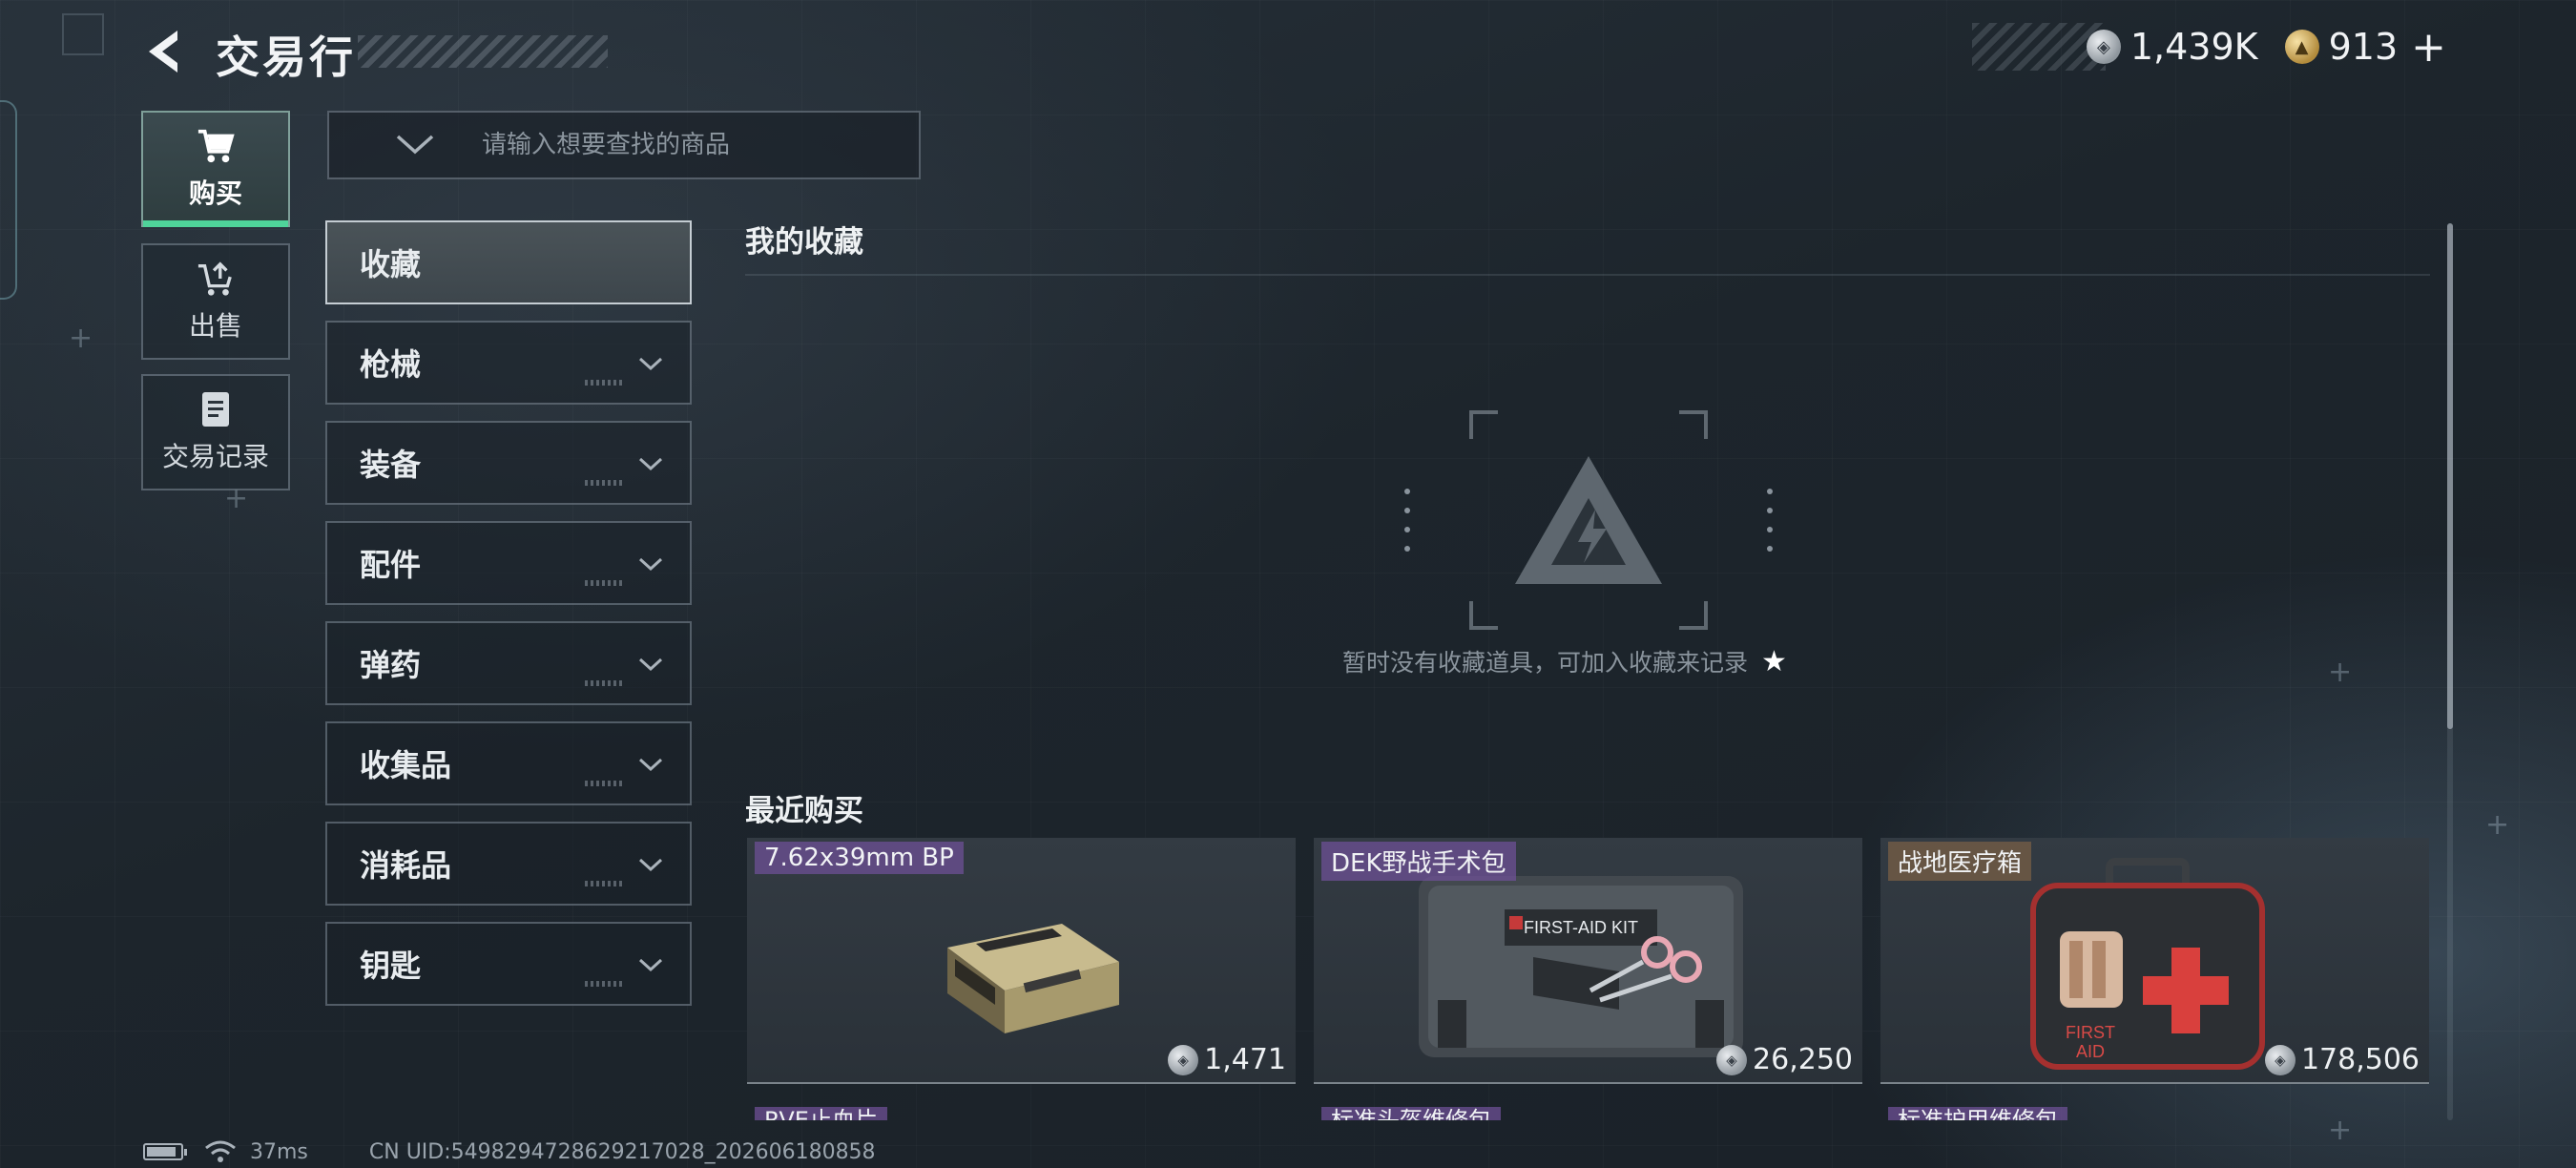 This screenshot has height=1168, width=2576. Describe the element at coordinates (165, 1151) in the screenshot. I see `battery-icon` at that location.